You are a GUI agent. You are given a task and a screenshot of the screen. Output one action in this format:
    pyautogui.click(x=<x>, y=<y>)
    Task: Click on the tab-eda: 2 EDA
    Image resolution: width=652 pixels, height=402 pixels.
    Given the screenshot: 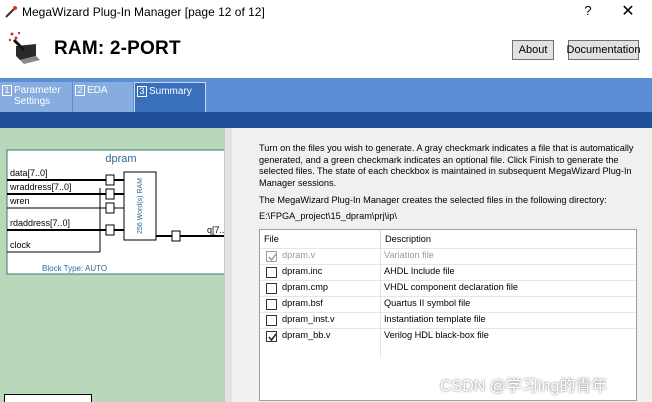 What is the action you would take?
    pyautogui.click(x=103, y=97)
    